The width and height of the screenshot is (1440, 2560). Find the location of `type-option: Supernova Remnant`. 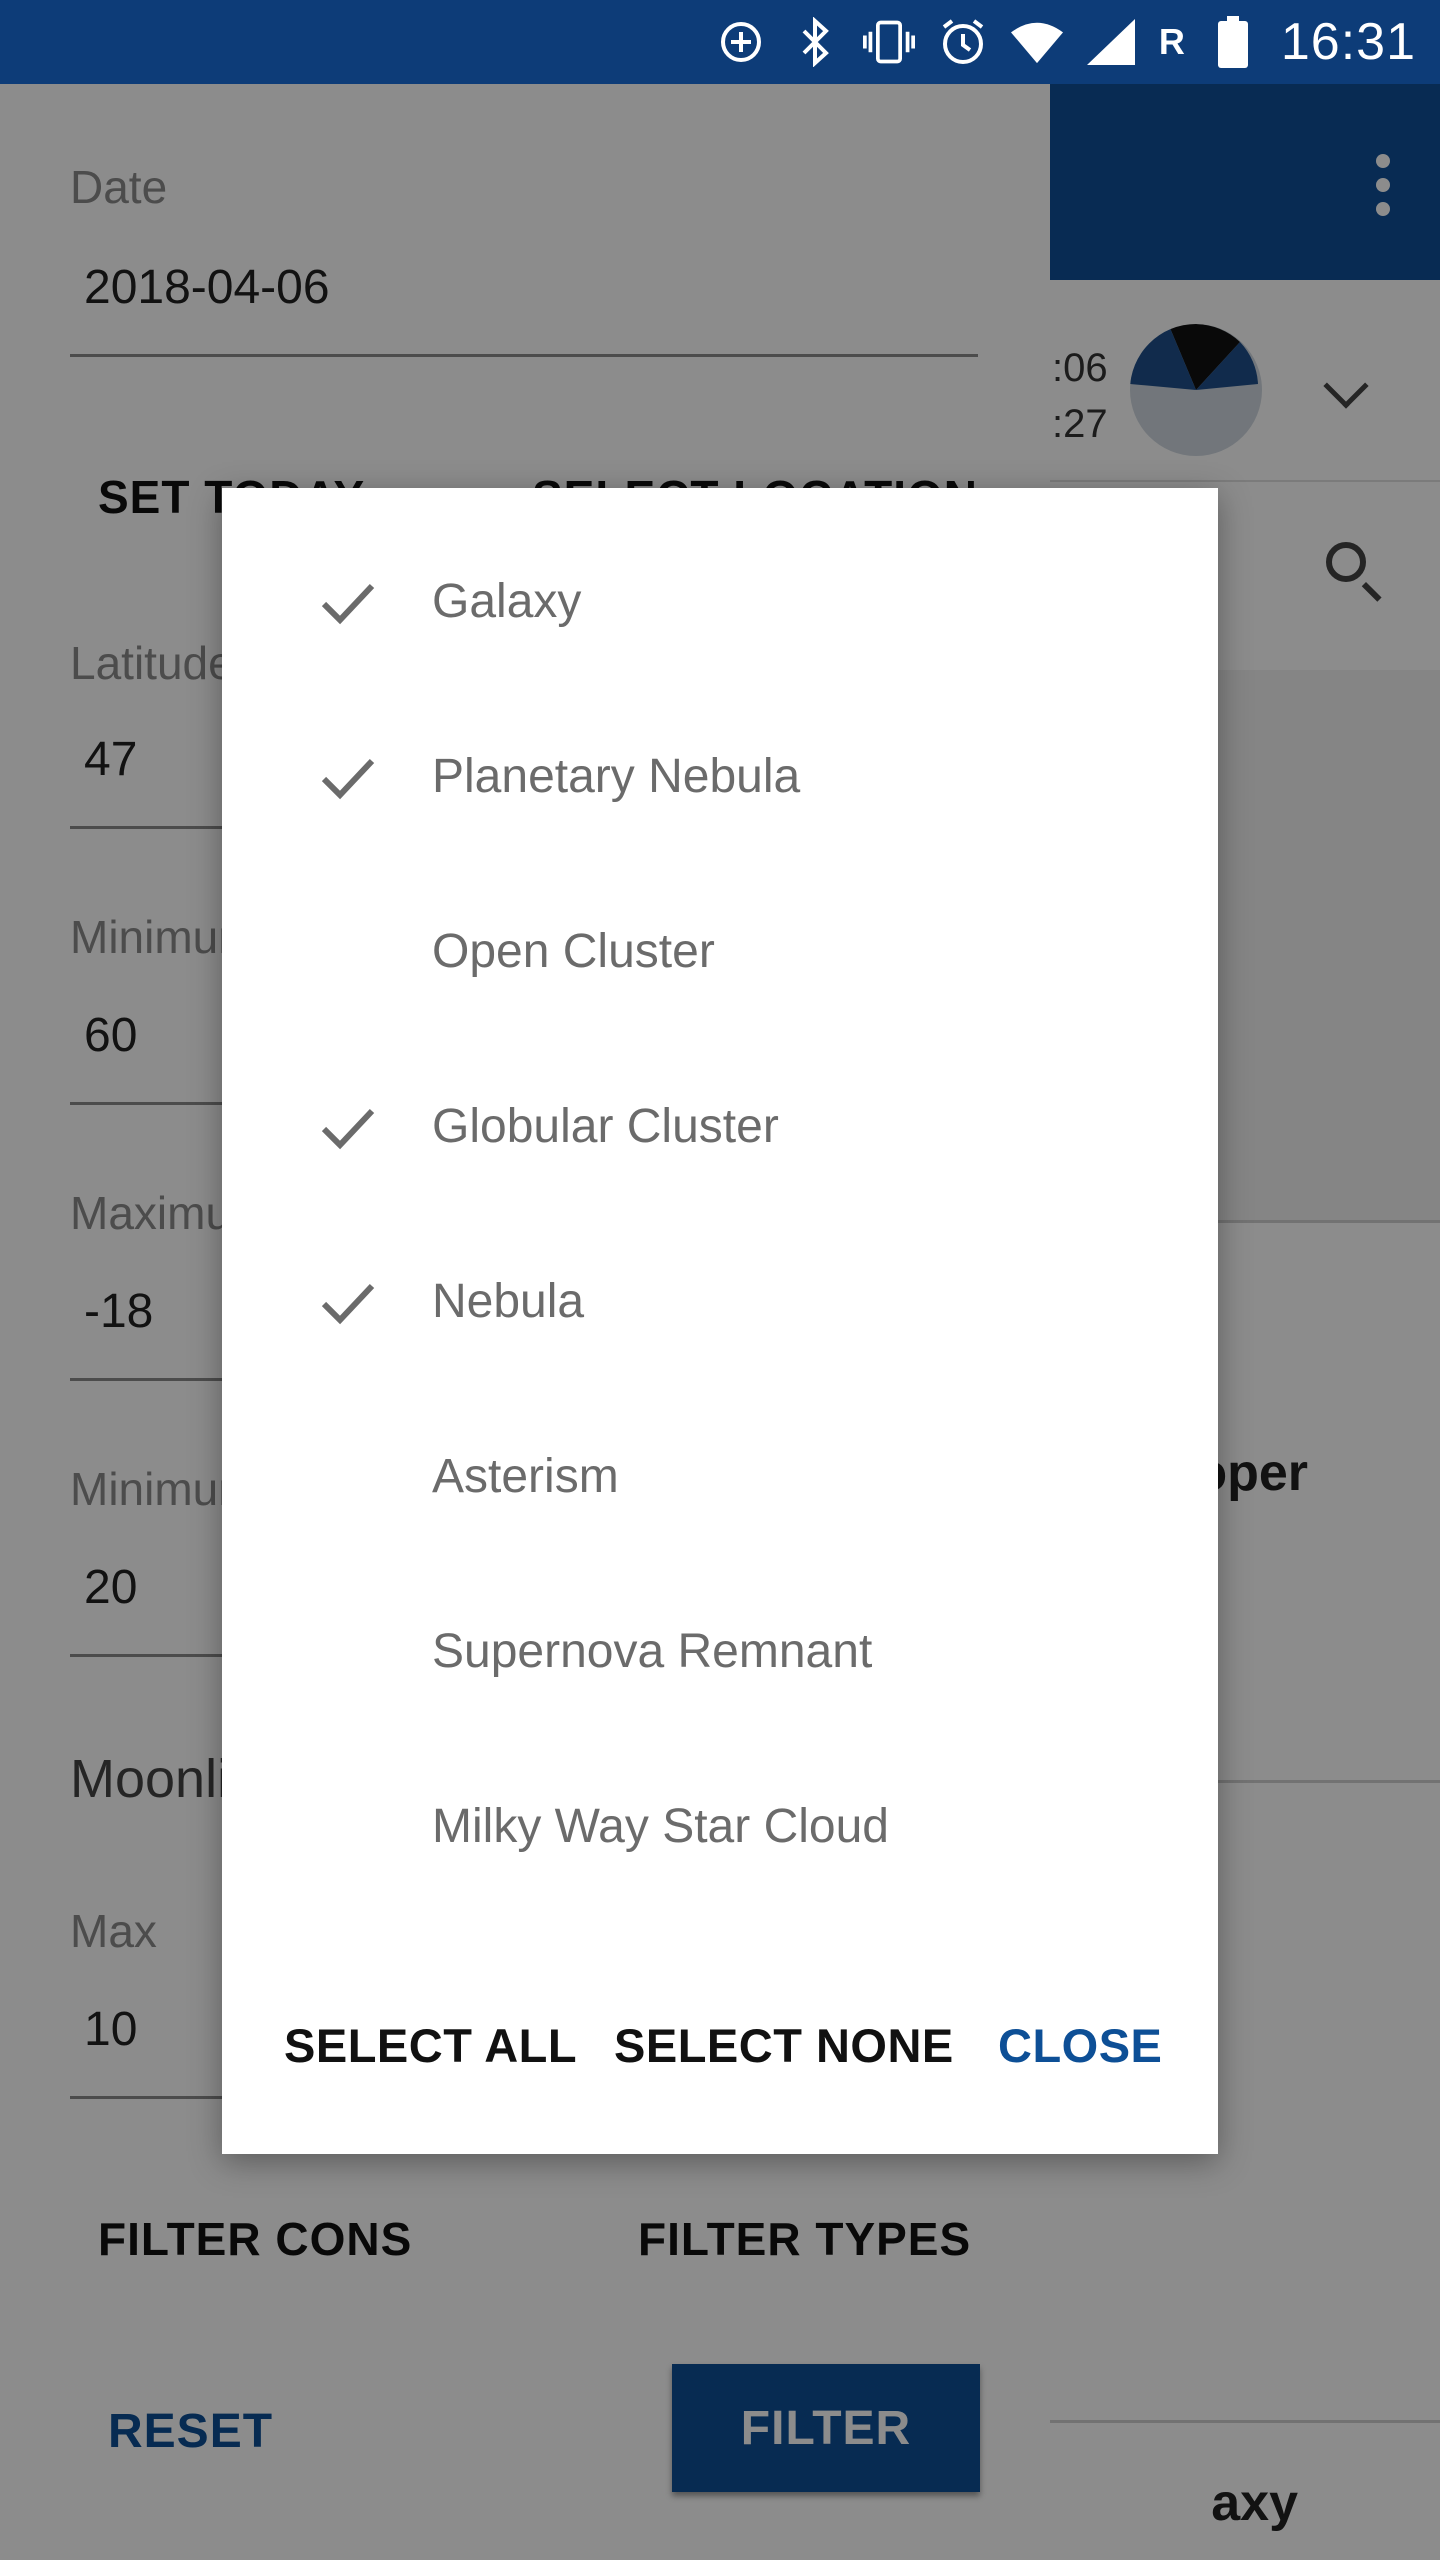

type-option: Supernova Remnant is located at coordinates (720, 1651).